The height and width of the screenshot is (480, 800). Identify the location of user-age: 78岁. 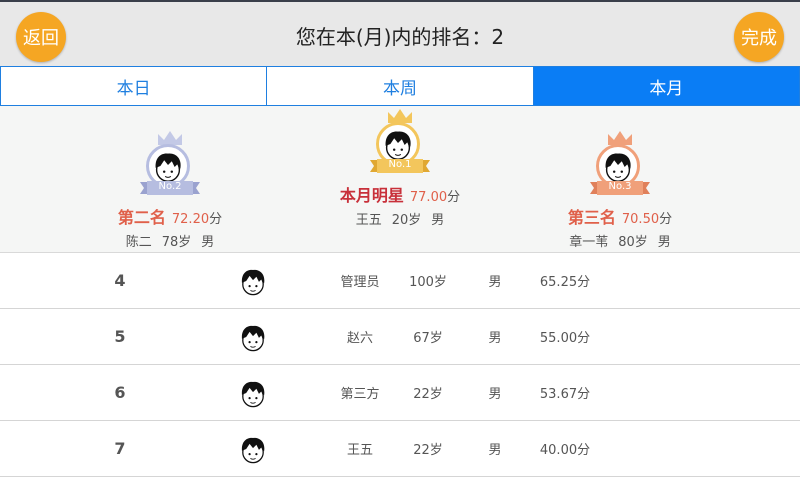
(176, 242).